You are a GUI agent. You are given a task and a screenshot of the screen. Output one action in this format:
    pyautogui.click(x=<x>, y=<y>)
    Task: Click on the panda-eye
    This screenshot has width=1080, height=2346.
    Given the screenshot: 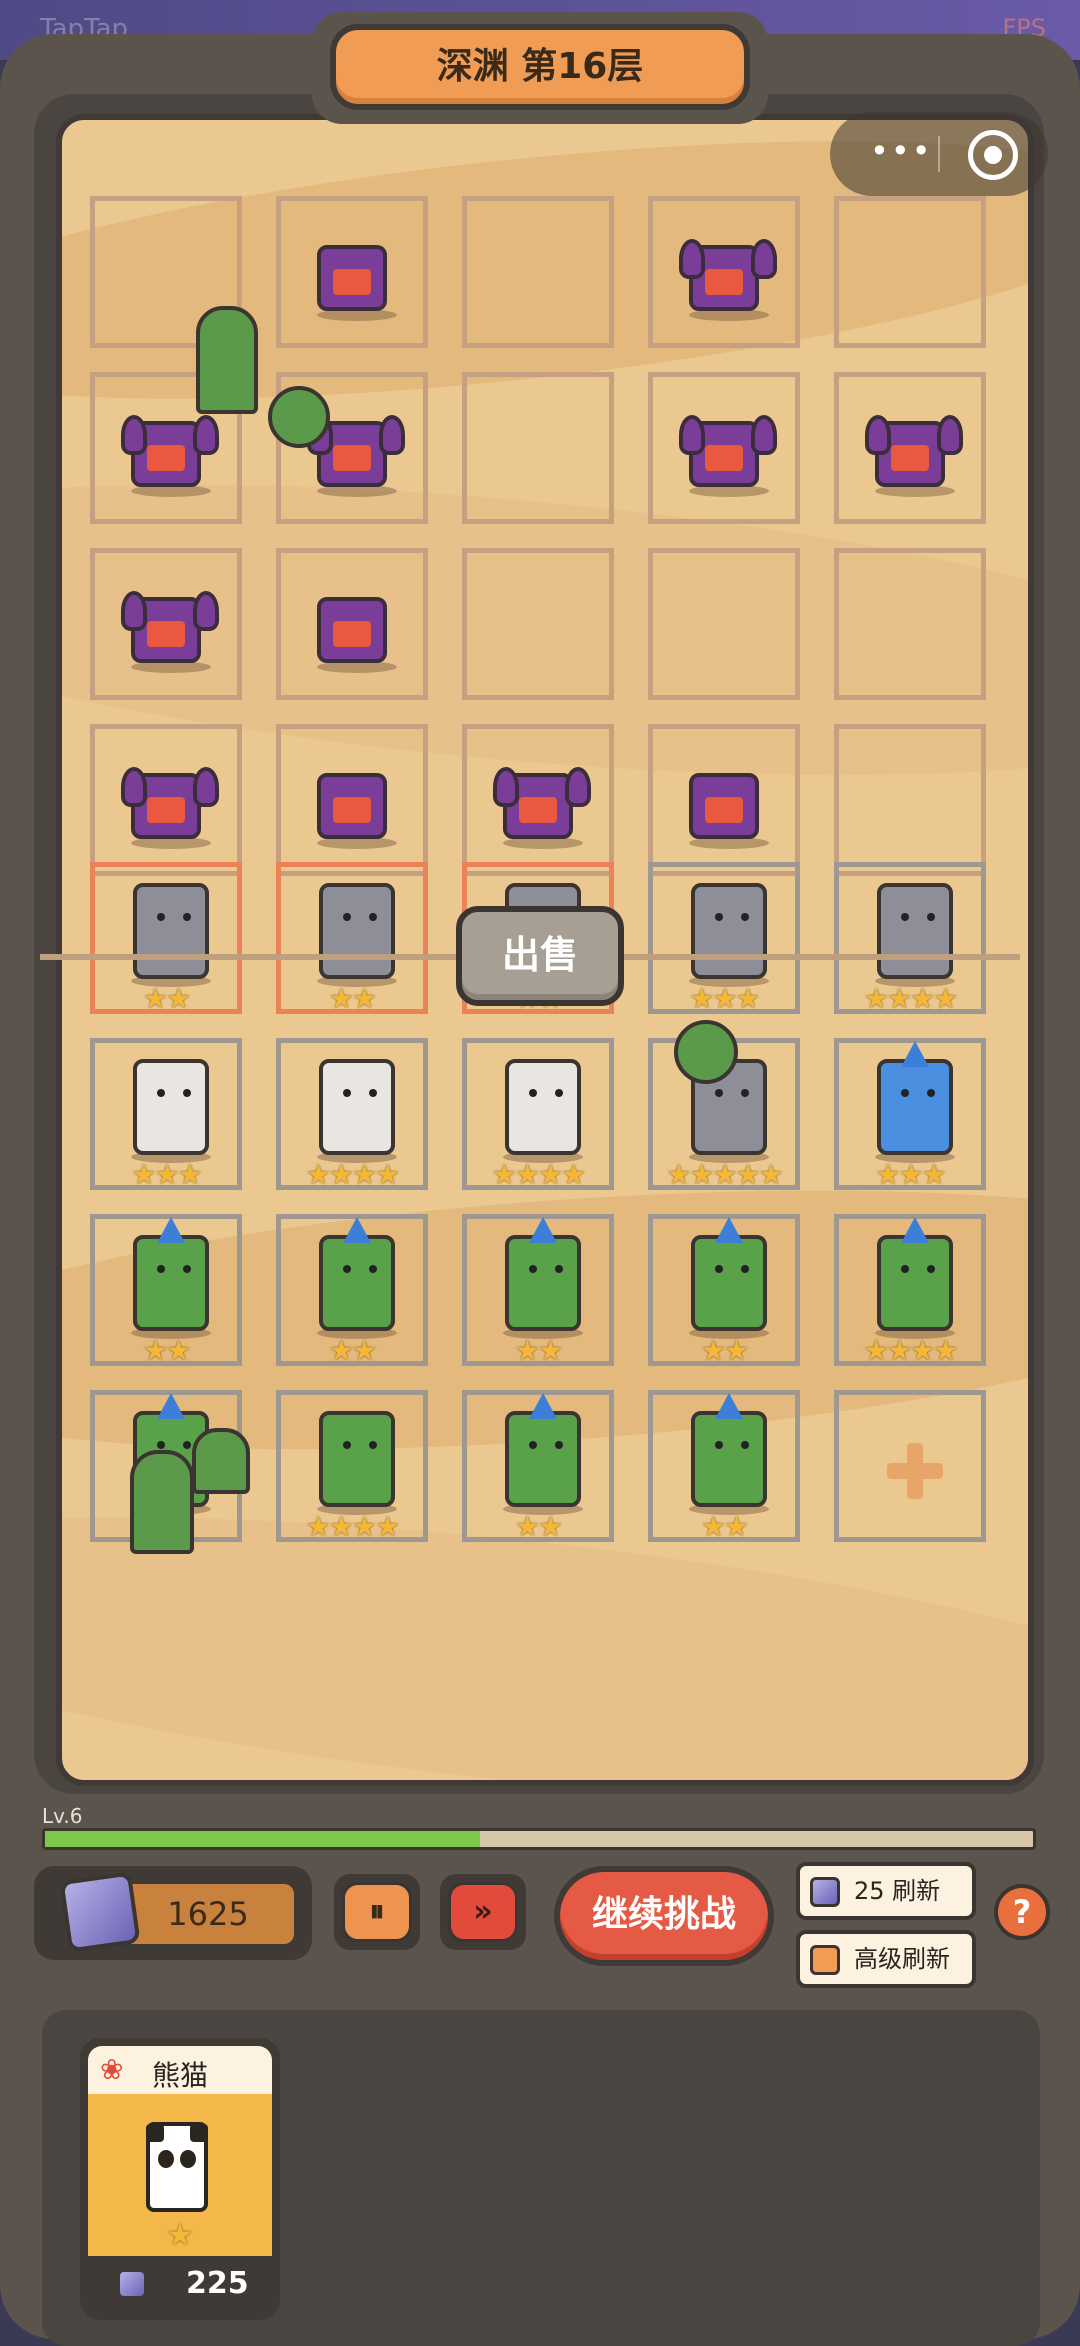 What is the action you would take?
    pyautogui.click(x=188, y=2159)
    